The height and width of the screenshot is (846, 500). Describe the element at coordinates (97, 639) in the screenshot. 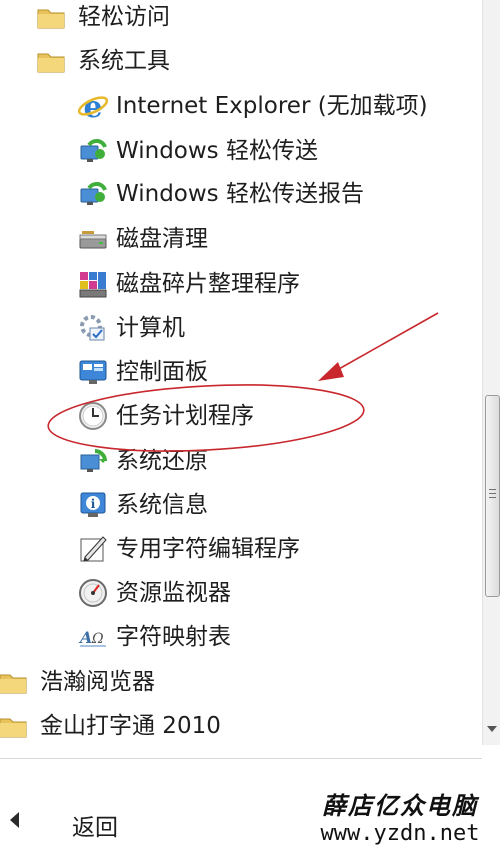

I see `svg-text: Ω` at that location.